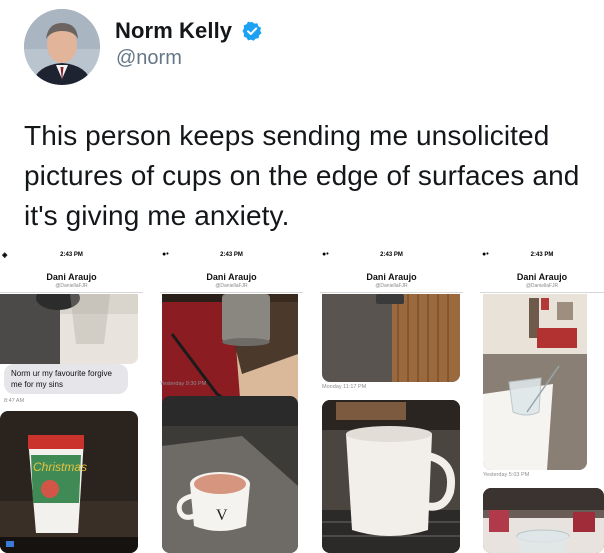 Image resolution: width=604 pixels, height=553 pixels. I want to click on author-avatar, so click(62, 47).